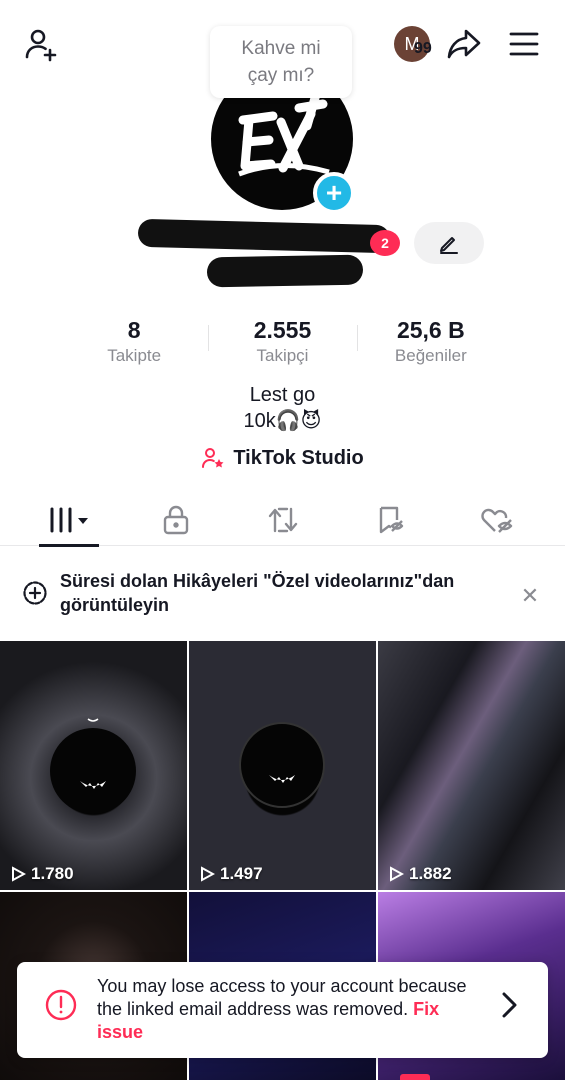  I want to click on add-friend-icon, so click(42, 44).